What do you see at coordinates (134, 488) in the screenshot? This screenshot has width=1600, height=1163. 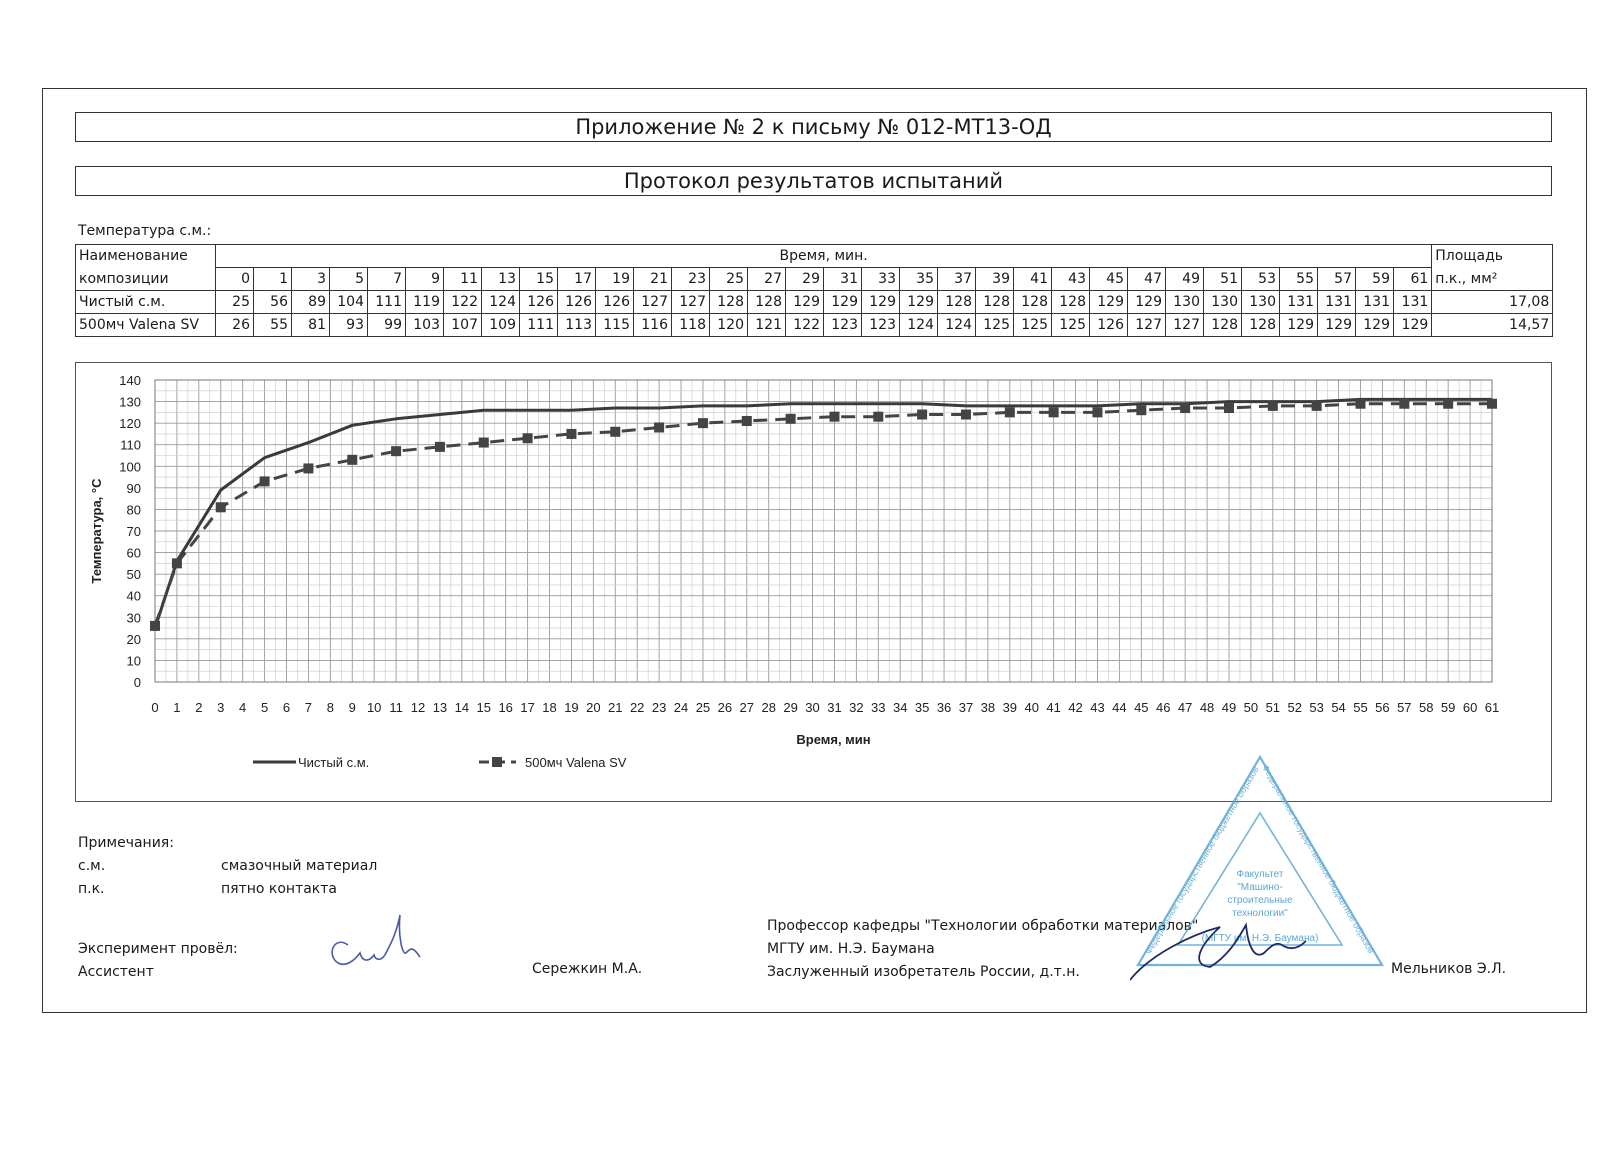 I see `y-tick-label: 90` at bounding box center [134, 488].